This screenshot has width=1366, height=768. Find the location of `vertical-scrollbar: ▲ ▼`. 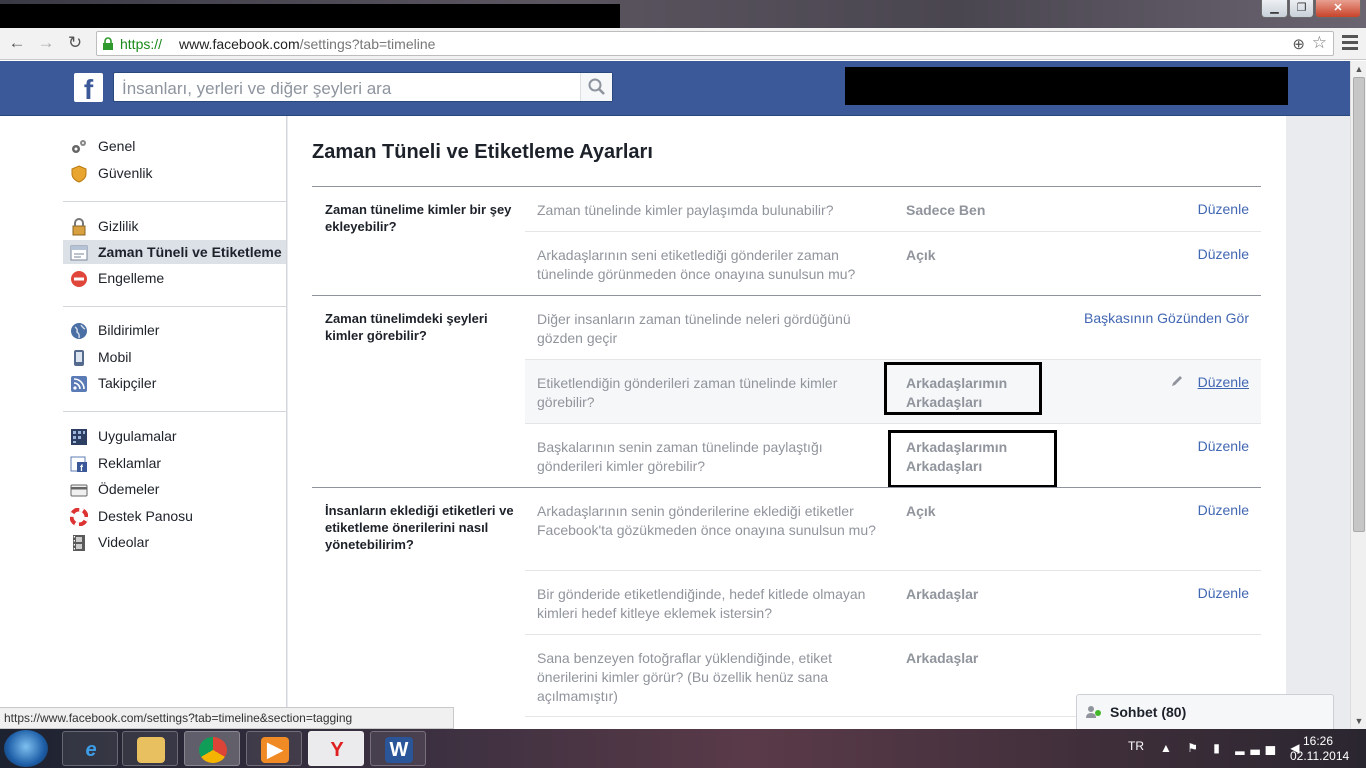

vertical-scrollbar: ▲ ▼ is located at coordinates (1358, 395).